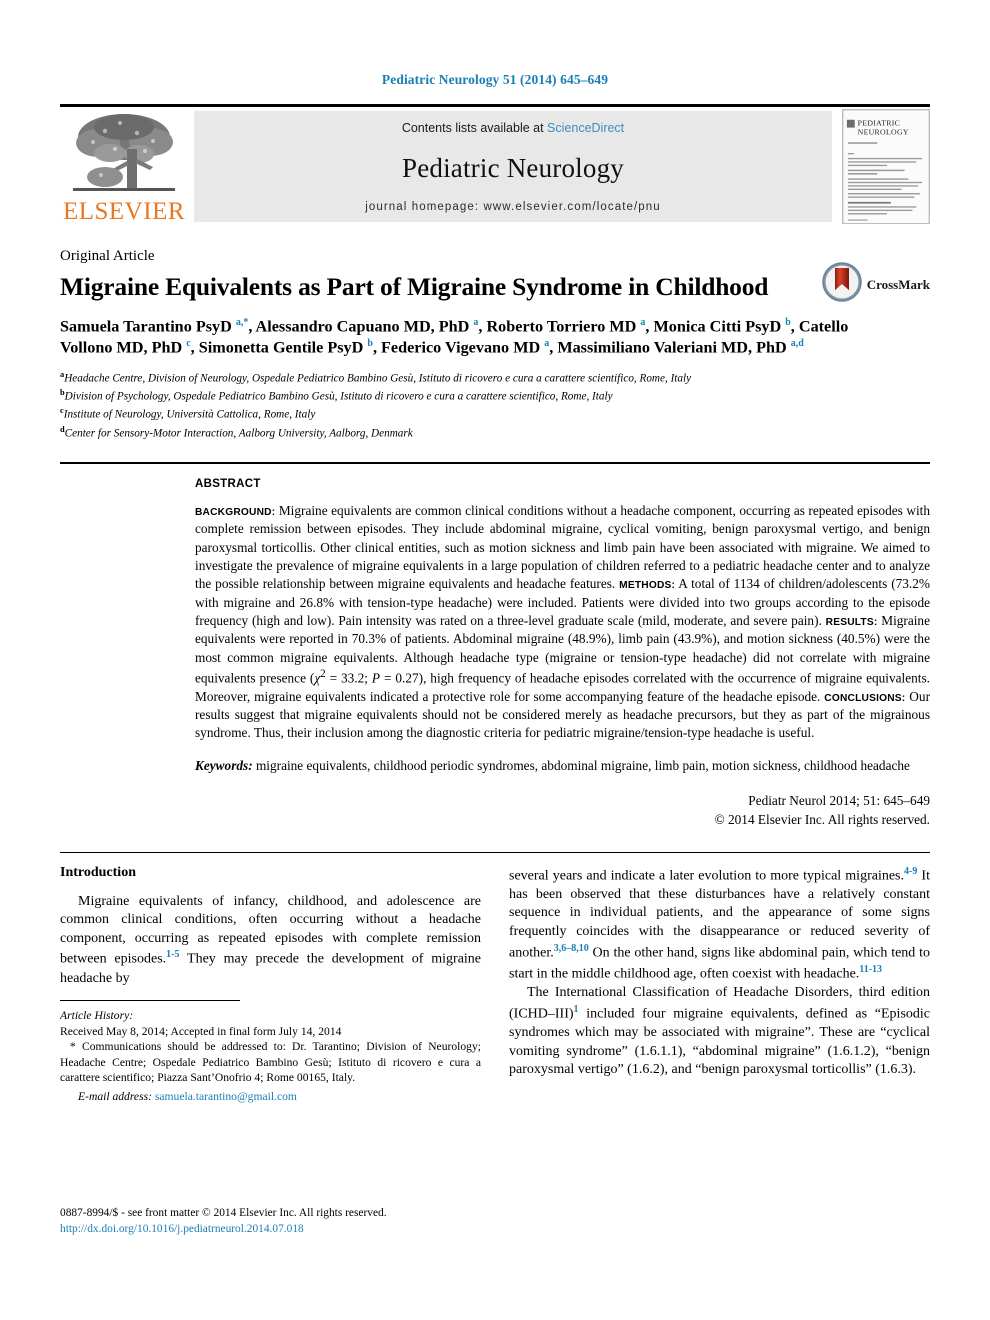  Describe the element at coordinates (124, 211) in the screenshot. I see `elsevier-wordmark: ELSEVIER` at that location.